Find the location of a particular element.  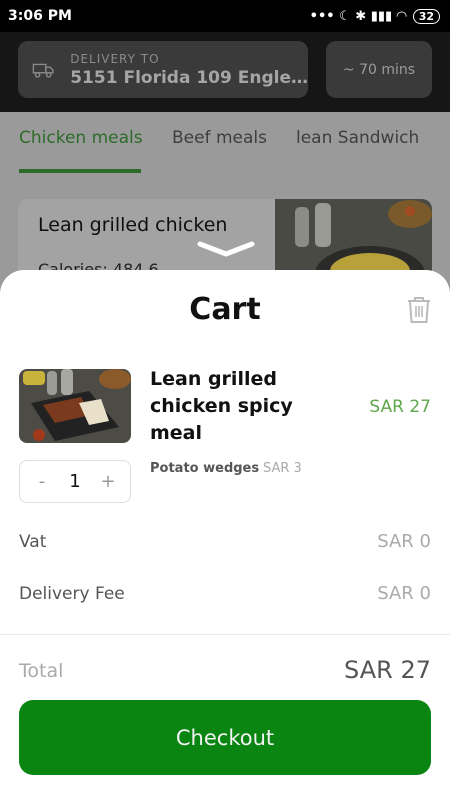

cart-item-price: SAR 27 is located at coordinates (400, 407).